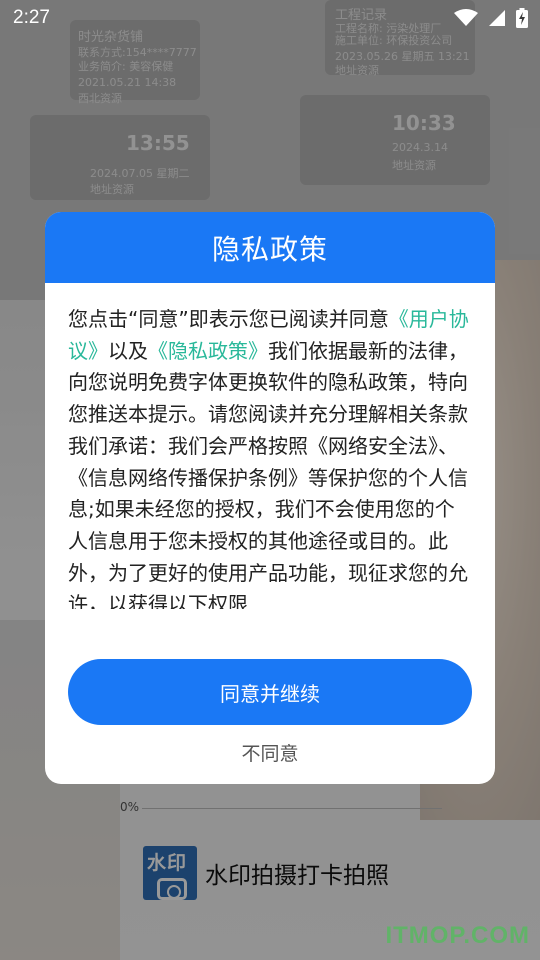 Image resolution: width=540 pixels, height=960 pixels. What do you see at coordinates (497, 18) in the screenshot?
I see `cell-signal-icon` at bounding box center [497, 18].